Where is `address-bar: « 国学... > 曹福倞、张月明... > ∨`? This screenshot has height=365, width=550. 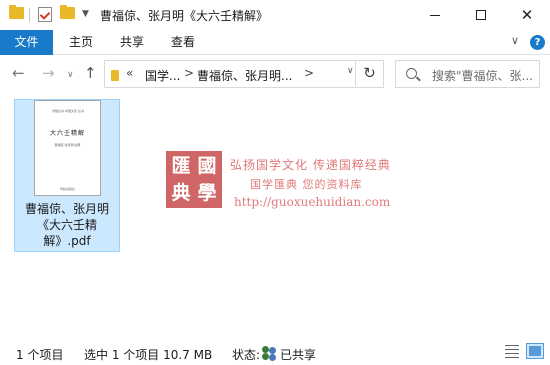
address-bar: « 国学... > 曹福倞、张月明... > ∨ is located at coordinates (244, 74).